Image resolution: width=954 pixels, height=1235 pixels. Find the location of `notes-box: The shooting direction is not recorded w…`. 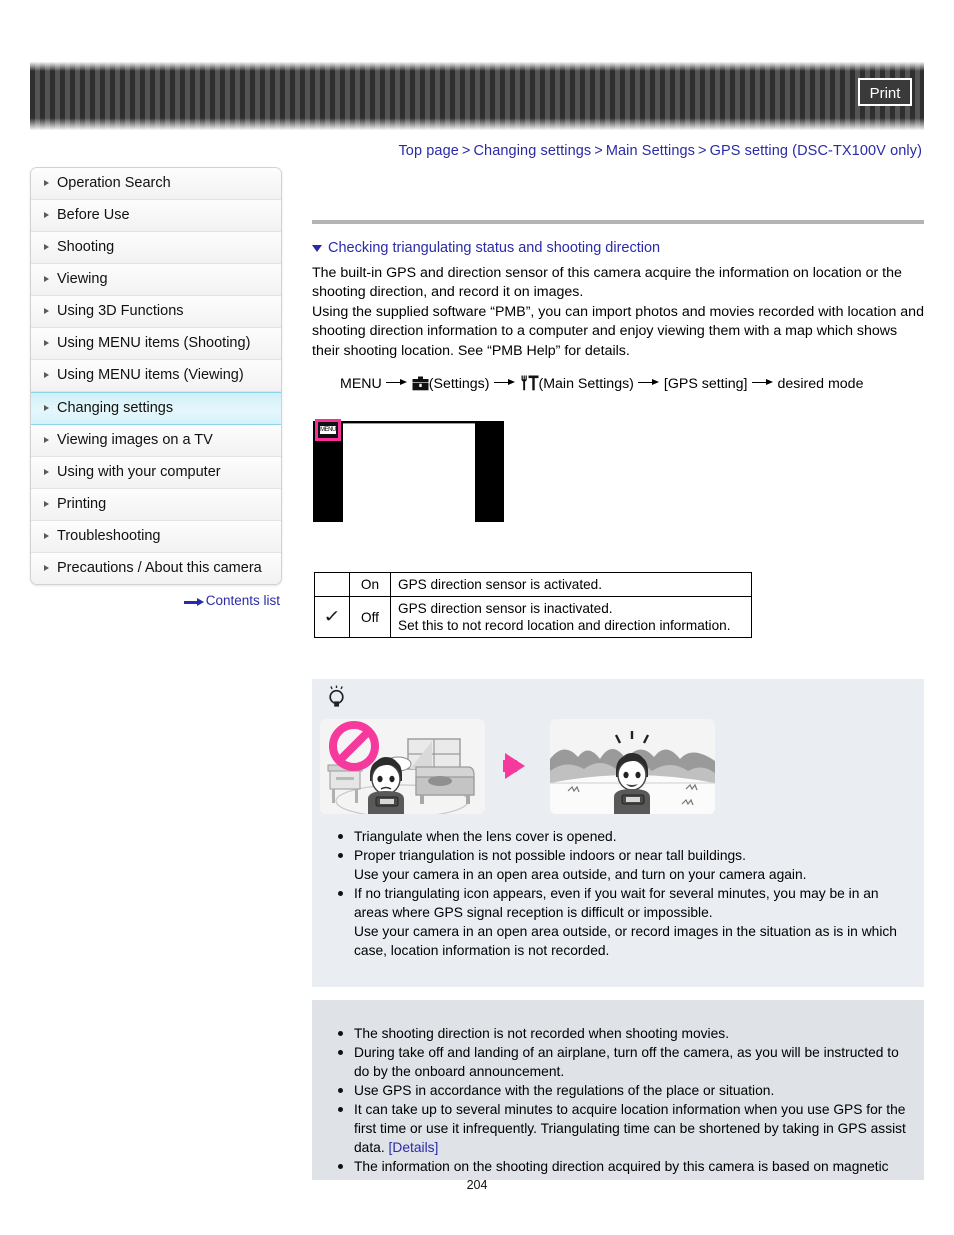

notes-box: The shooting direction is not recorded w… is located at coordinates (618, 1090).